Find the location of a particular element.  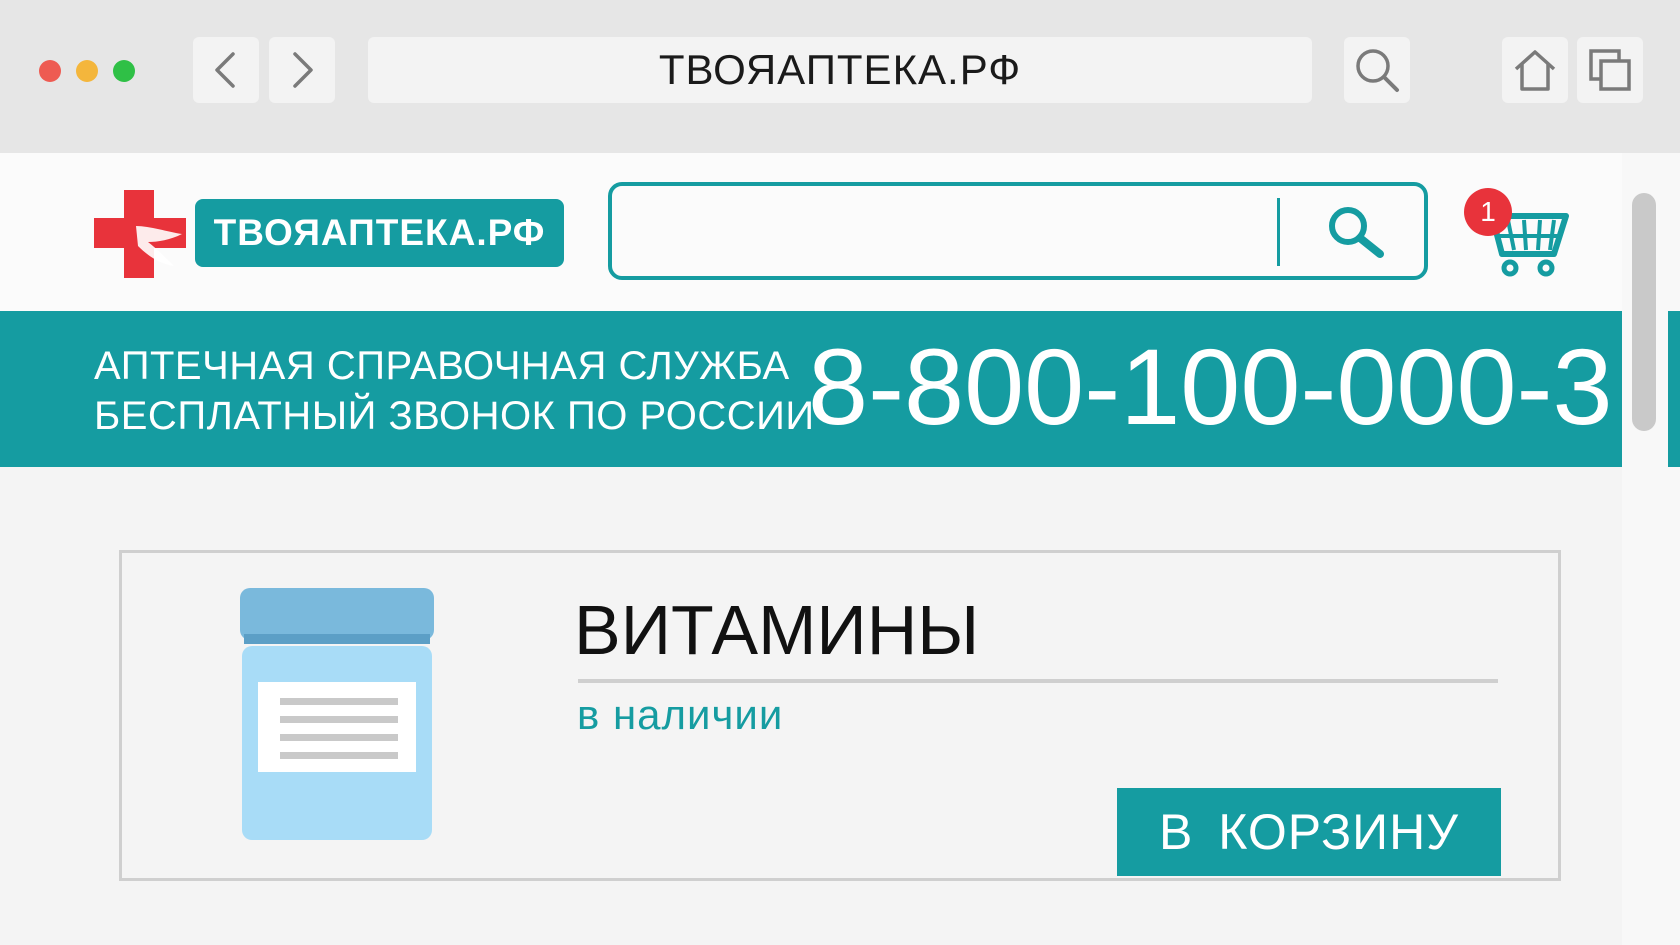

back-button is located at coordinates (226, 70).